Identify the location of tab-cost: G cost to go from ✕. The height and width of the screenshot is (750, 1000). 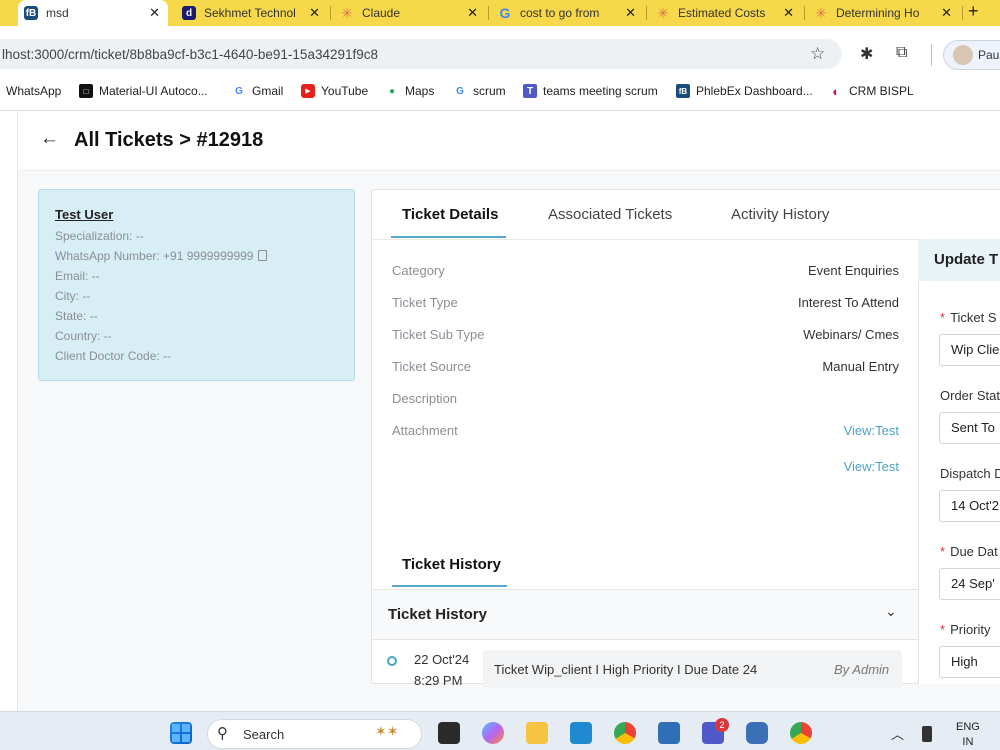
(568, 13).